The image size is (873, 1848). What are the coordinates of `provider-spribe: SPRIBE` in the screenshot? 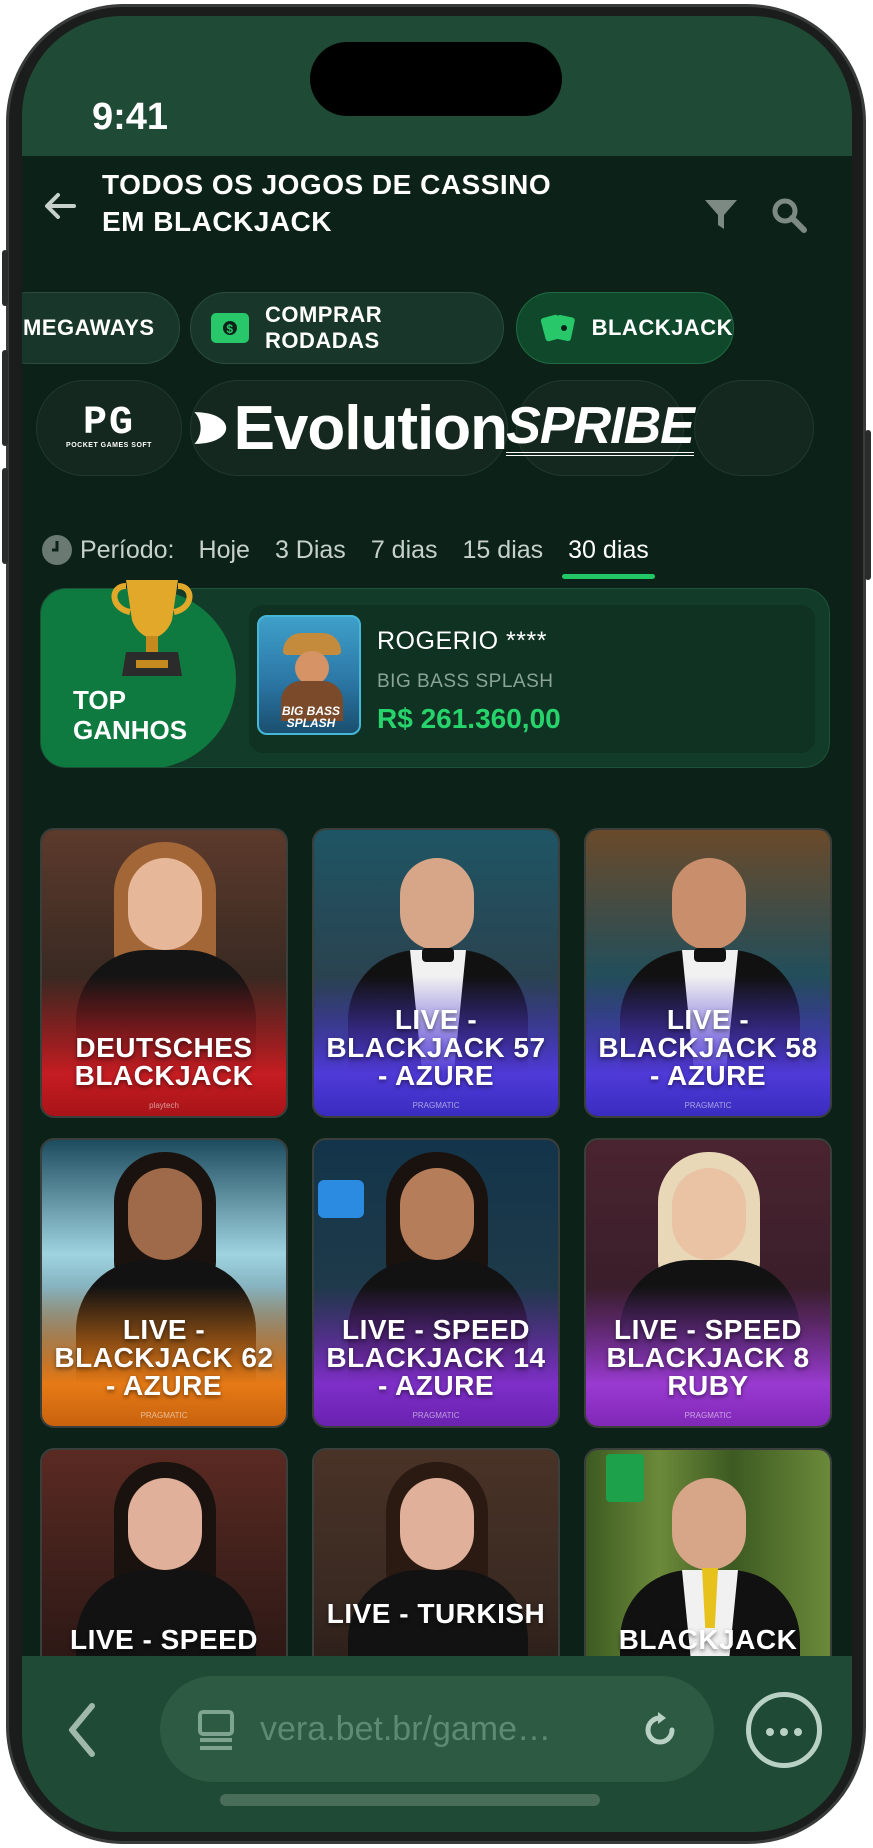 It's located at (600, 428).